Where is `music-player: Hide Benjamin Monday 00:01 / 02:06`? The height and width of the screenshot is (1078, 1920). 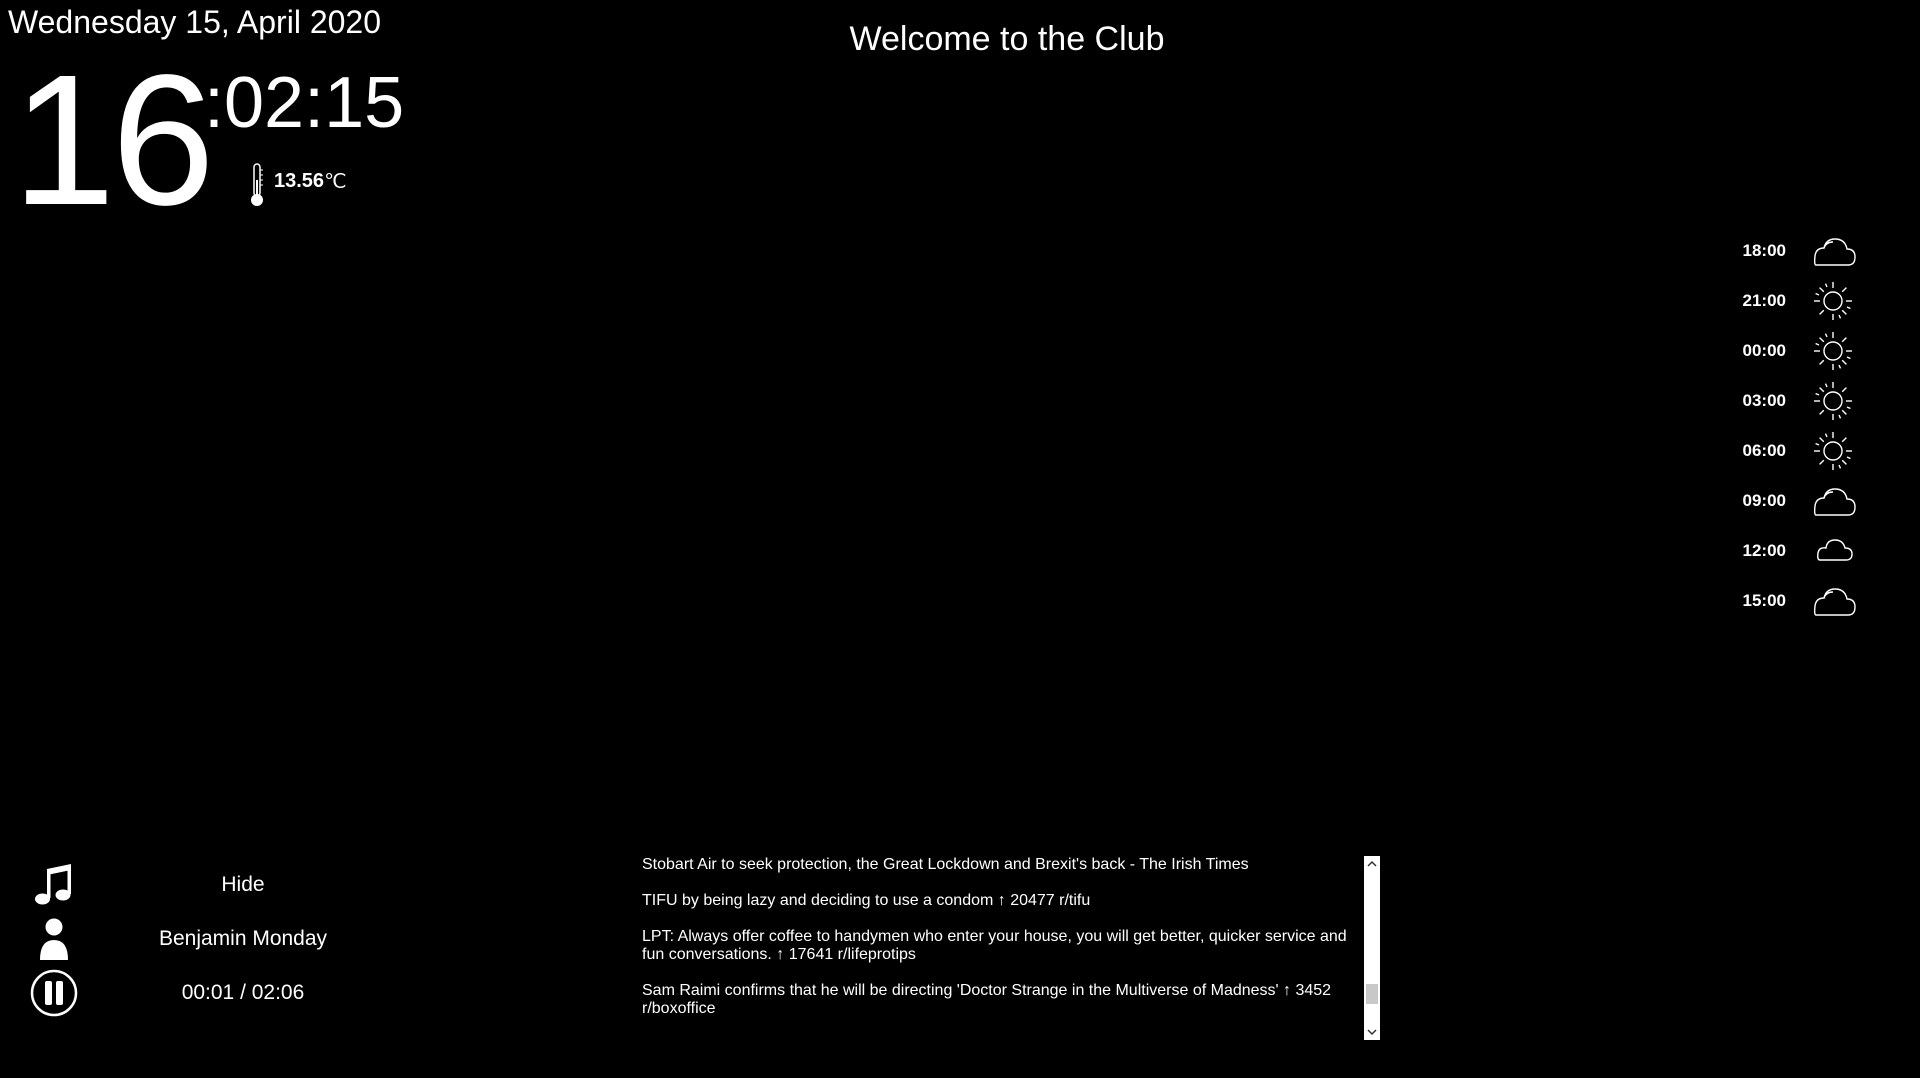
music-player: Hide Benjamin Monday 00:01 / 02:06 is located at coordinates (198, 939).